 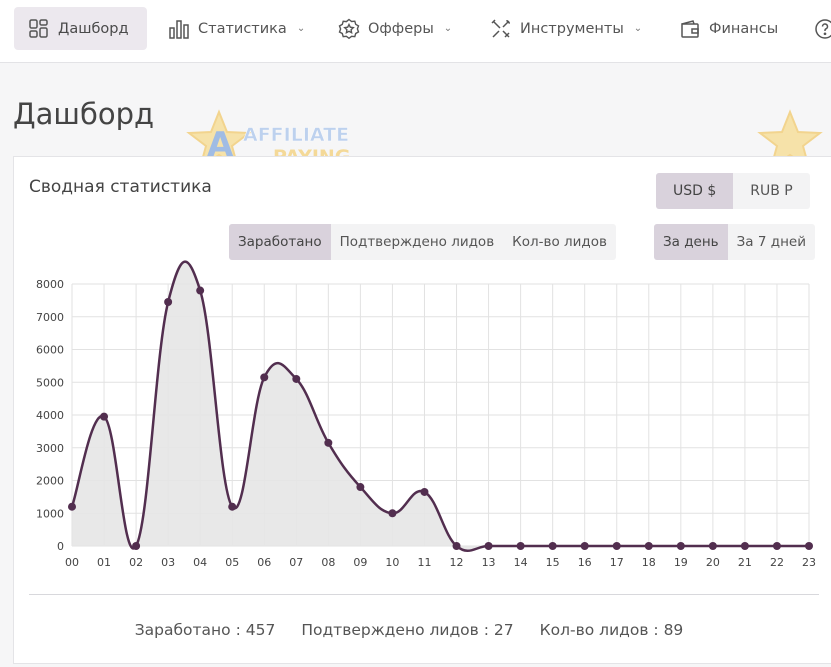 What do you see at coordinates (242, 28) in the screenshot?
I see `nav-item-label: Статистика` at bounding box center [242, 28].